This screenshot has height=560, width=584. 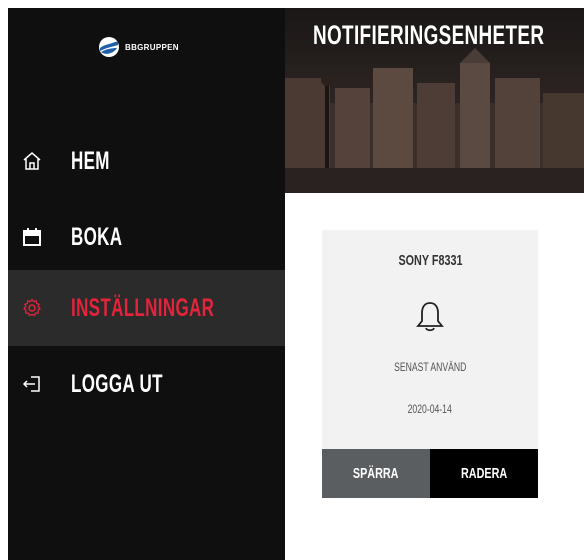 What do you see at coordinates (143, 307) in the screenshot?
I see `nav-label: INSTÄLLNINGAR` at bounding box center [143, 307].